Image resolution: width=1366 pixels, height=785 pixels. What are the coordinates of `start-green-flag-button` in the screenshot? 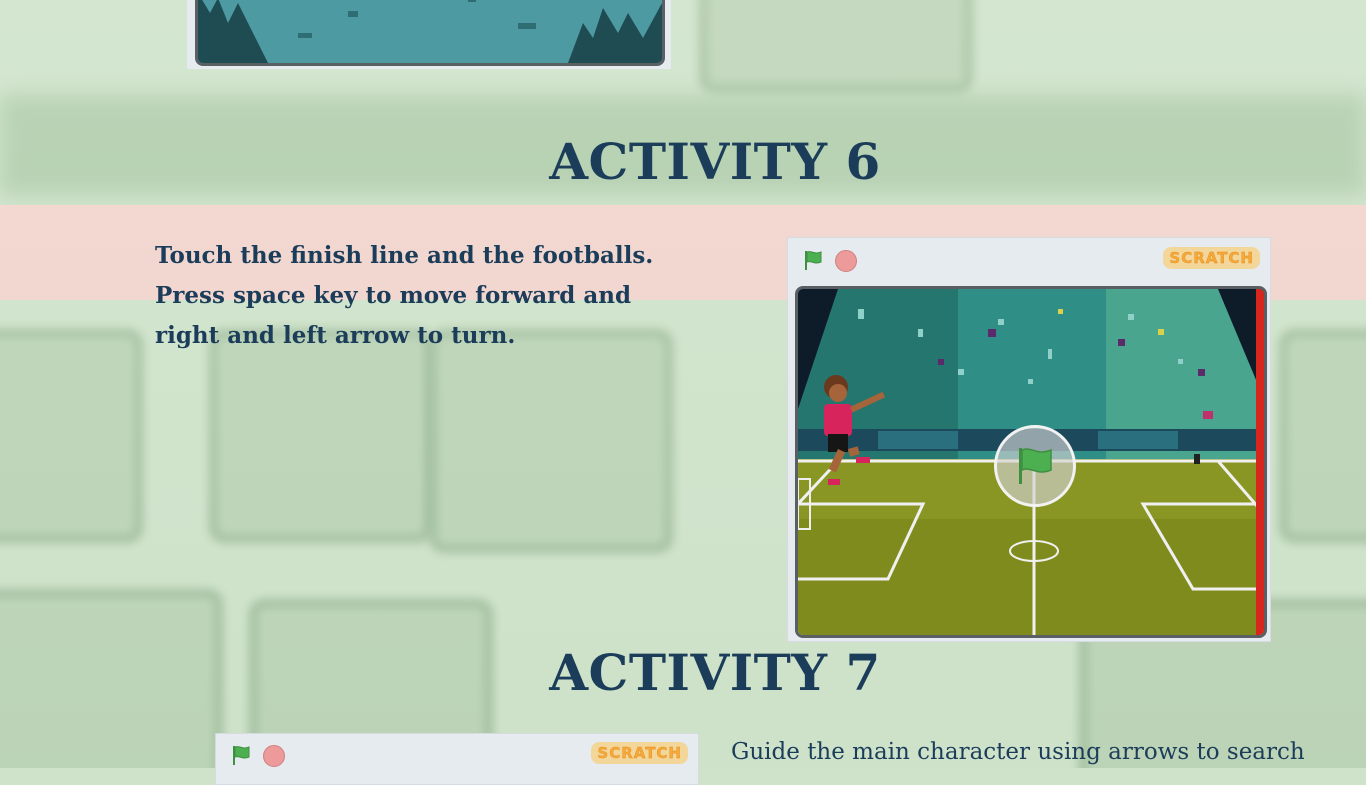 It's located at (1035, 466).